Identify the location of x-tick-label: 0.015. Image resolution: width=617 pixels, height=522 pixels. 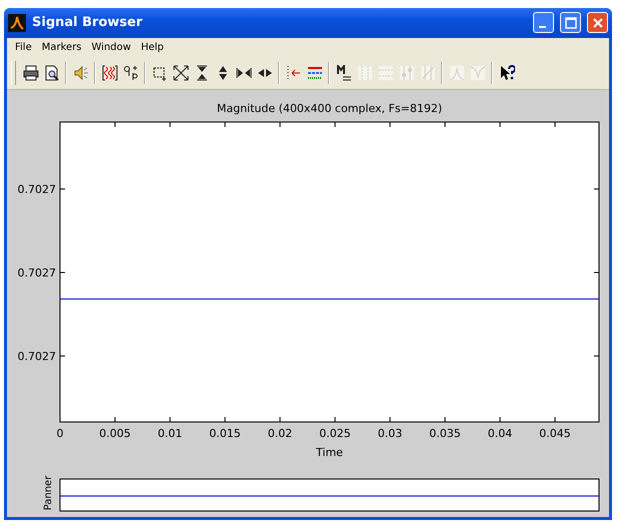
(225, 433).